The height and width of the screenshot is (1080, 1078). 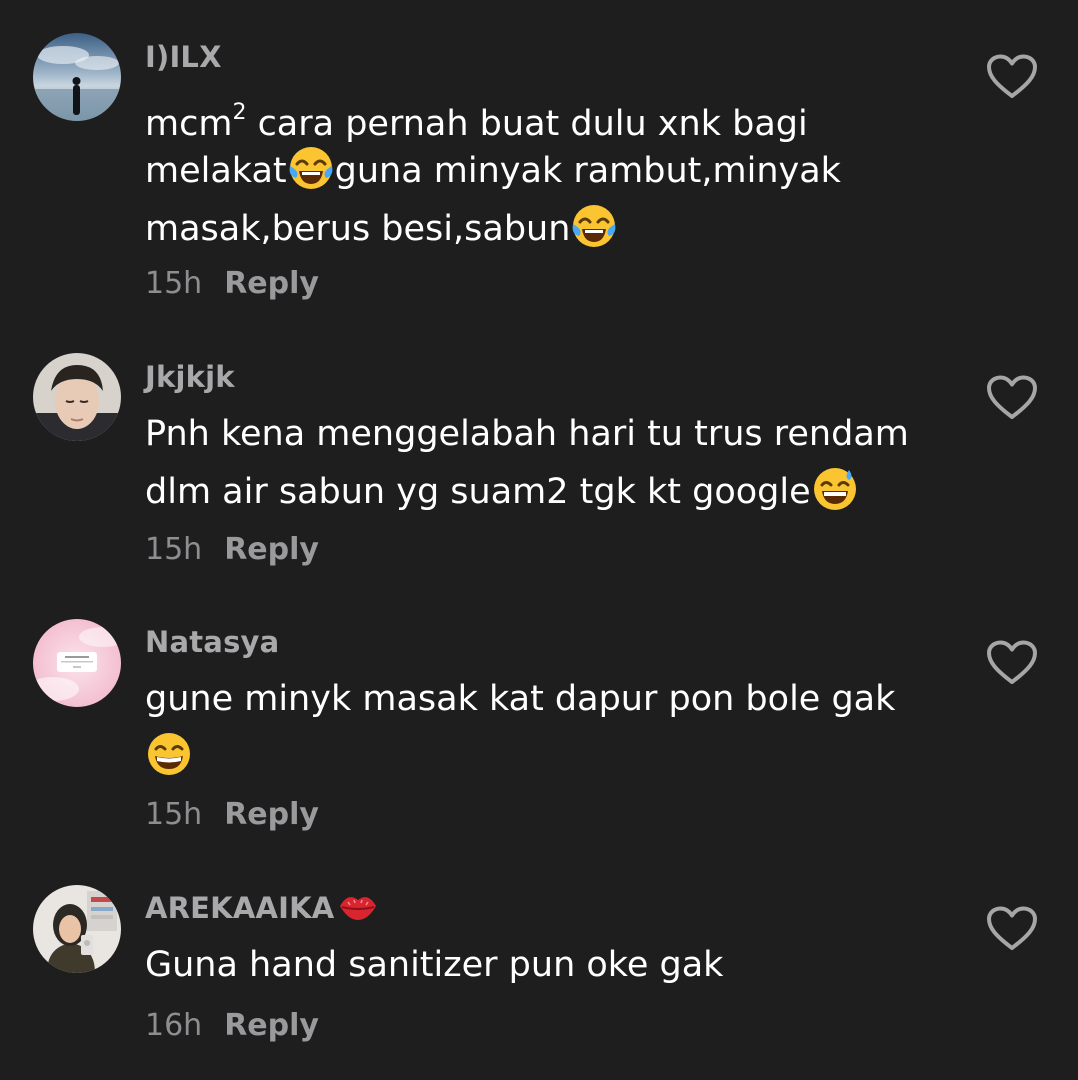 I want to click on beaming-face-icon, so click(x=169, y=754).